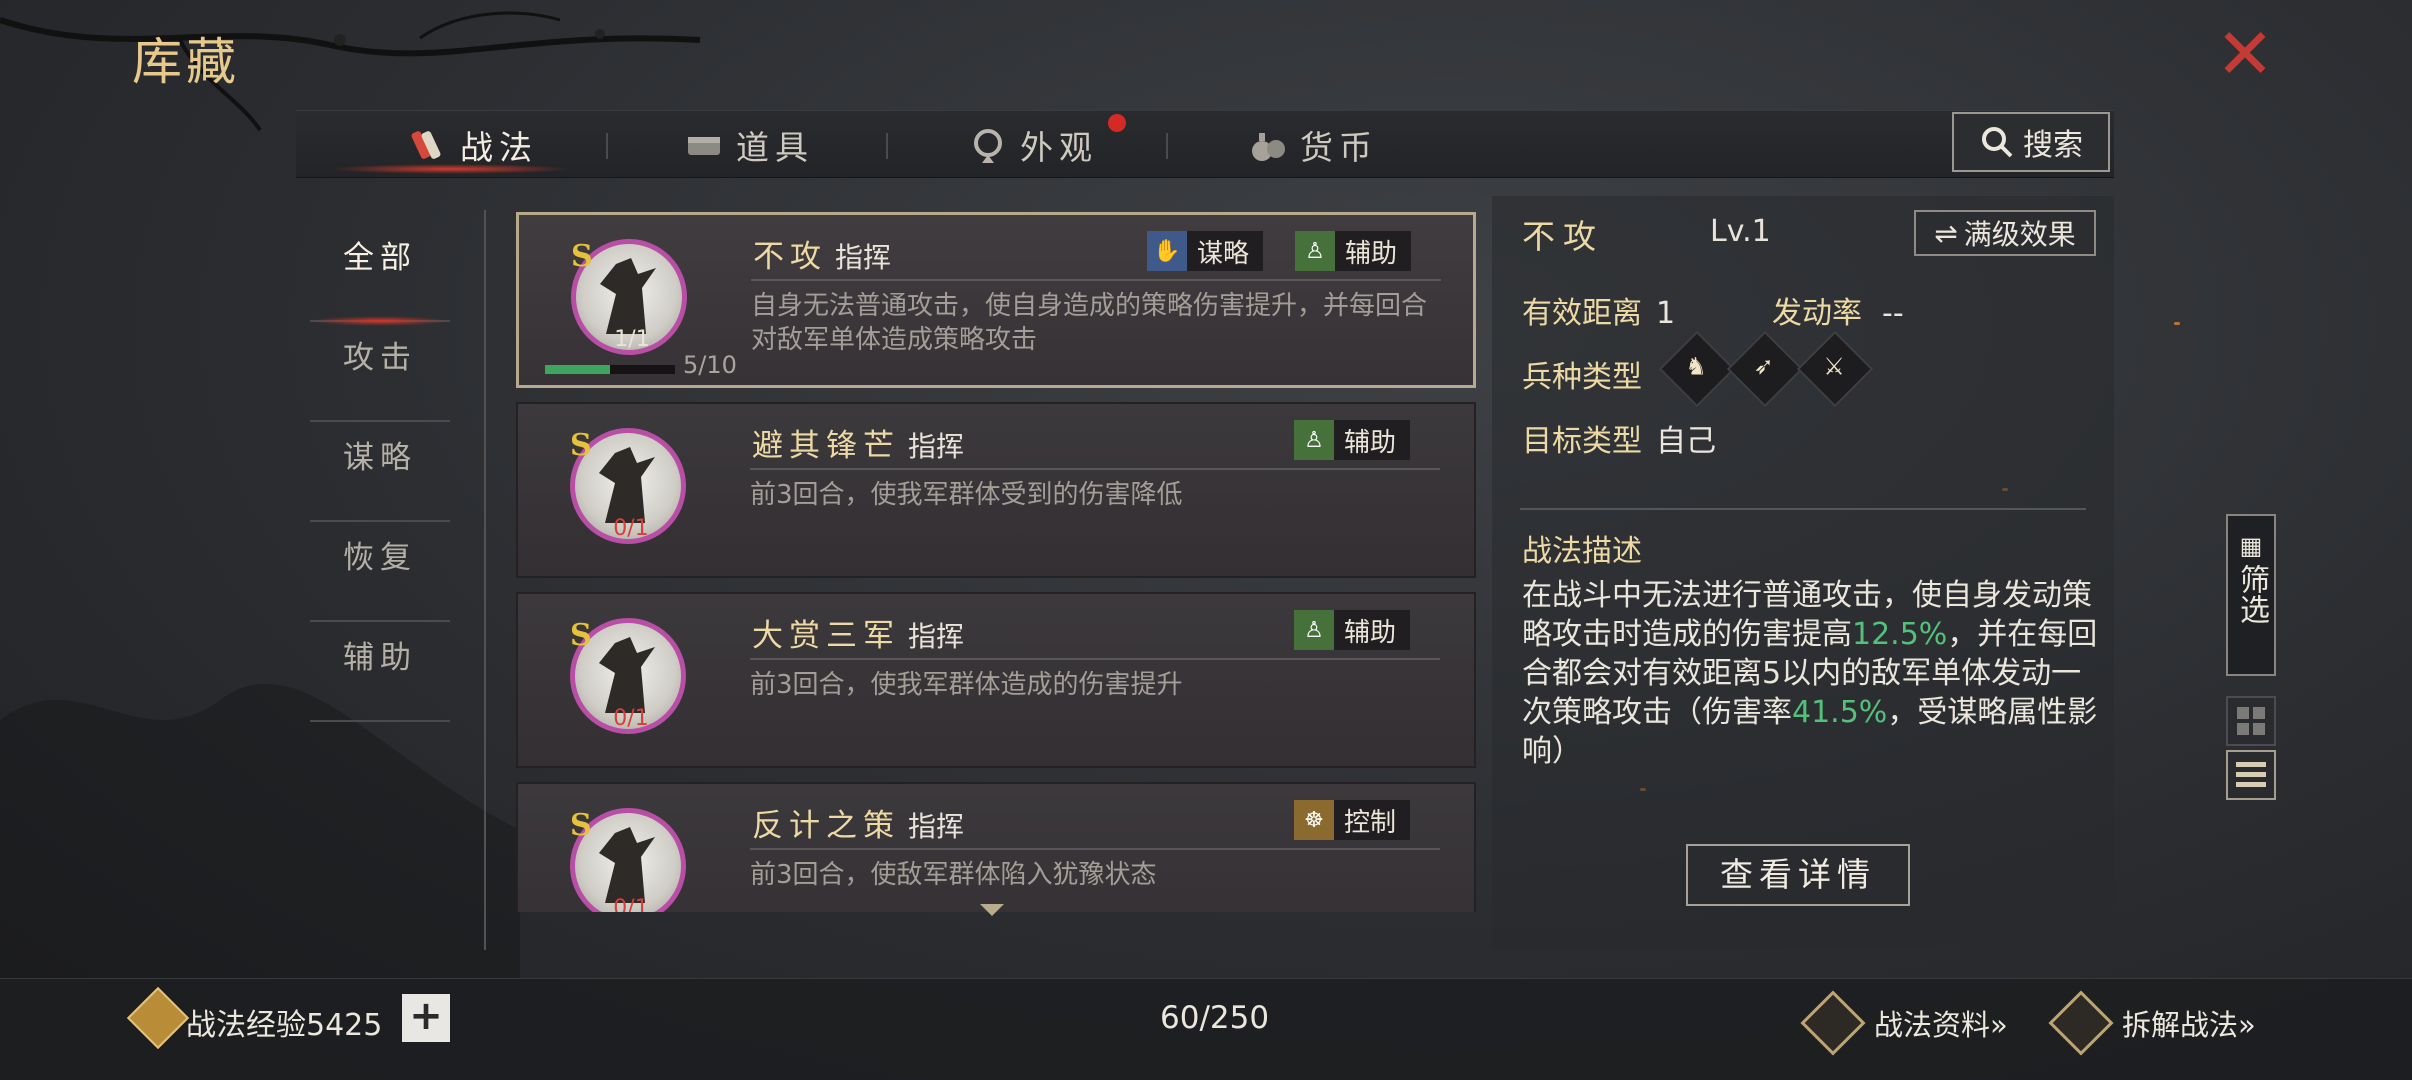  Describe the element at coordinates (1167, 251) in the screenshot. I see `strategy-icon: ✋` at that location.